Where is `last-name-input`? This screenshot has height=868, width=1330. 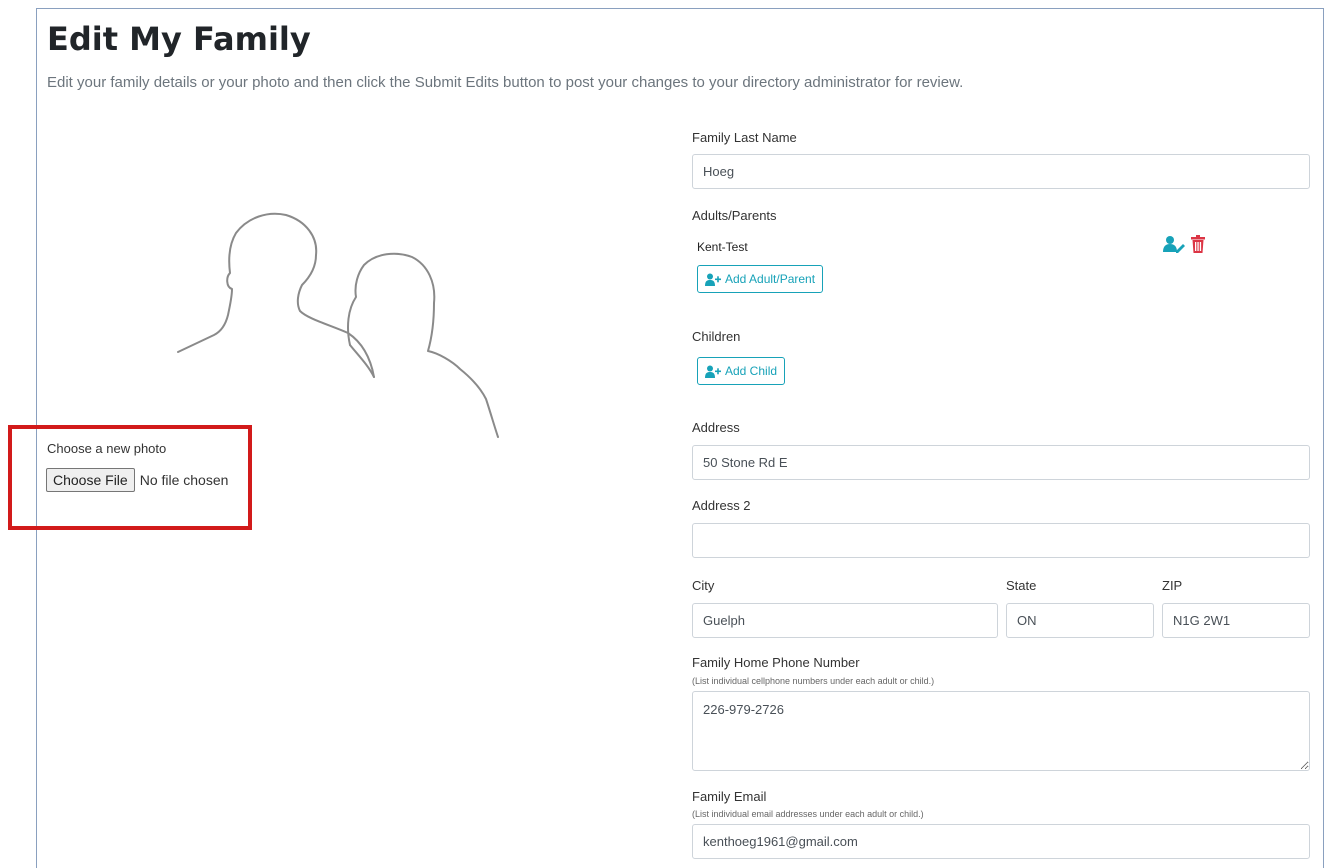
last-name-input is located at coordinates (1001, 171).